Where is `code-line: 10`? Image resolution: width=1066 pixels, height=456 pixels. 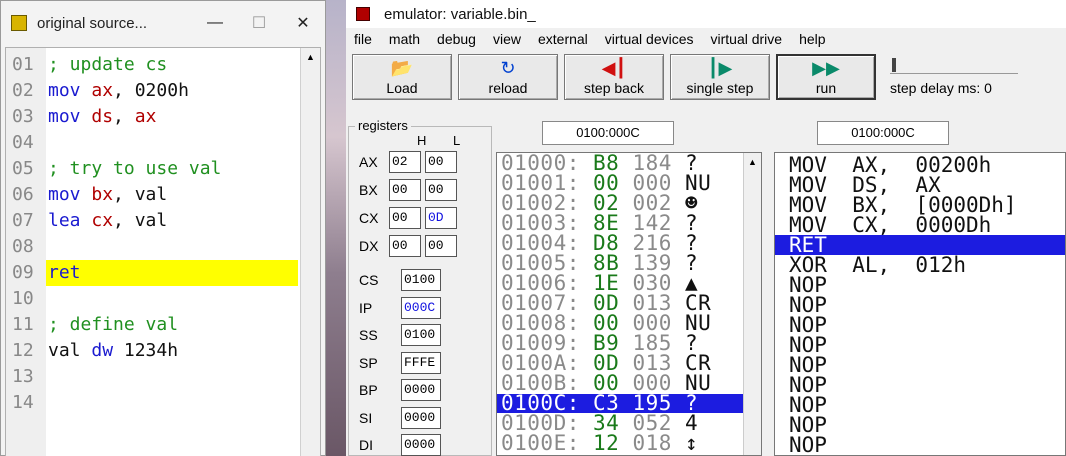 code-line: 10 is located at coordinates (154, 299).